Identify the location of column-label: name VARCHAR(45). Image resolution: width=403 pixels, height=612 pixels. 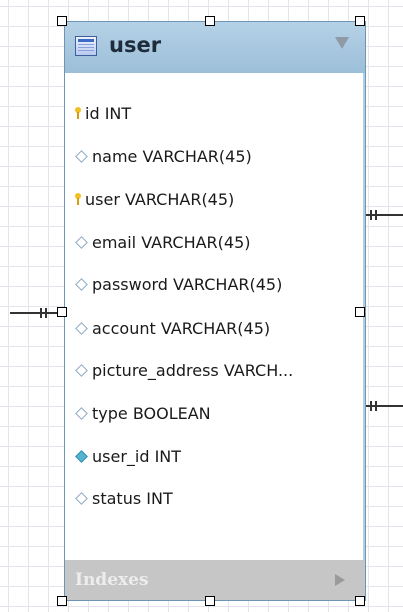
(172, 156).